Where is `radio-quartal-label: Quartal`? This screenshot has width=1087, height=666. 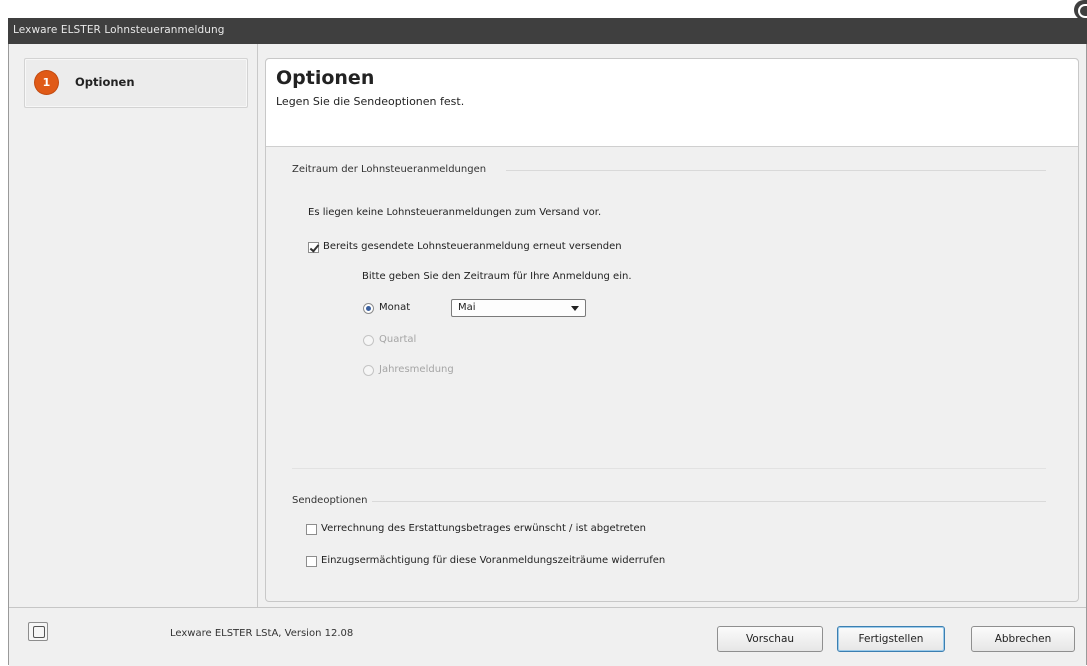
radio-quartal-label: Quartal is located at coordinates (398, 339).